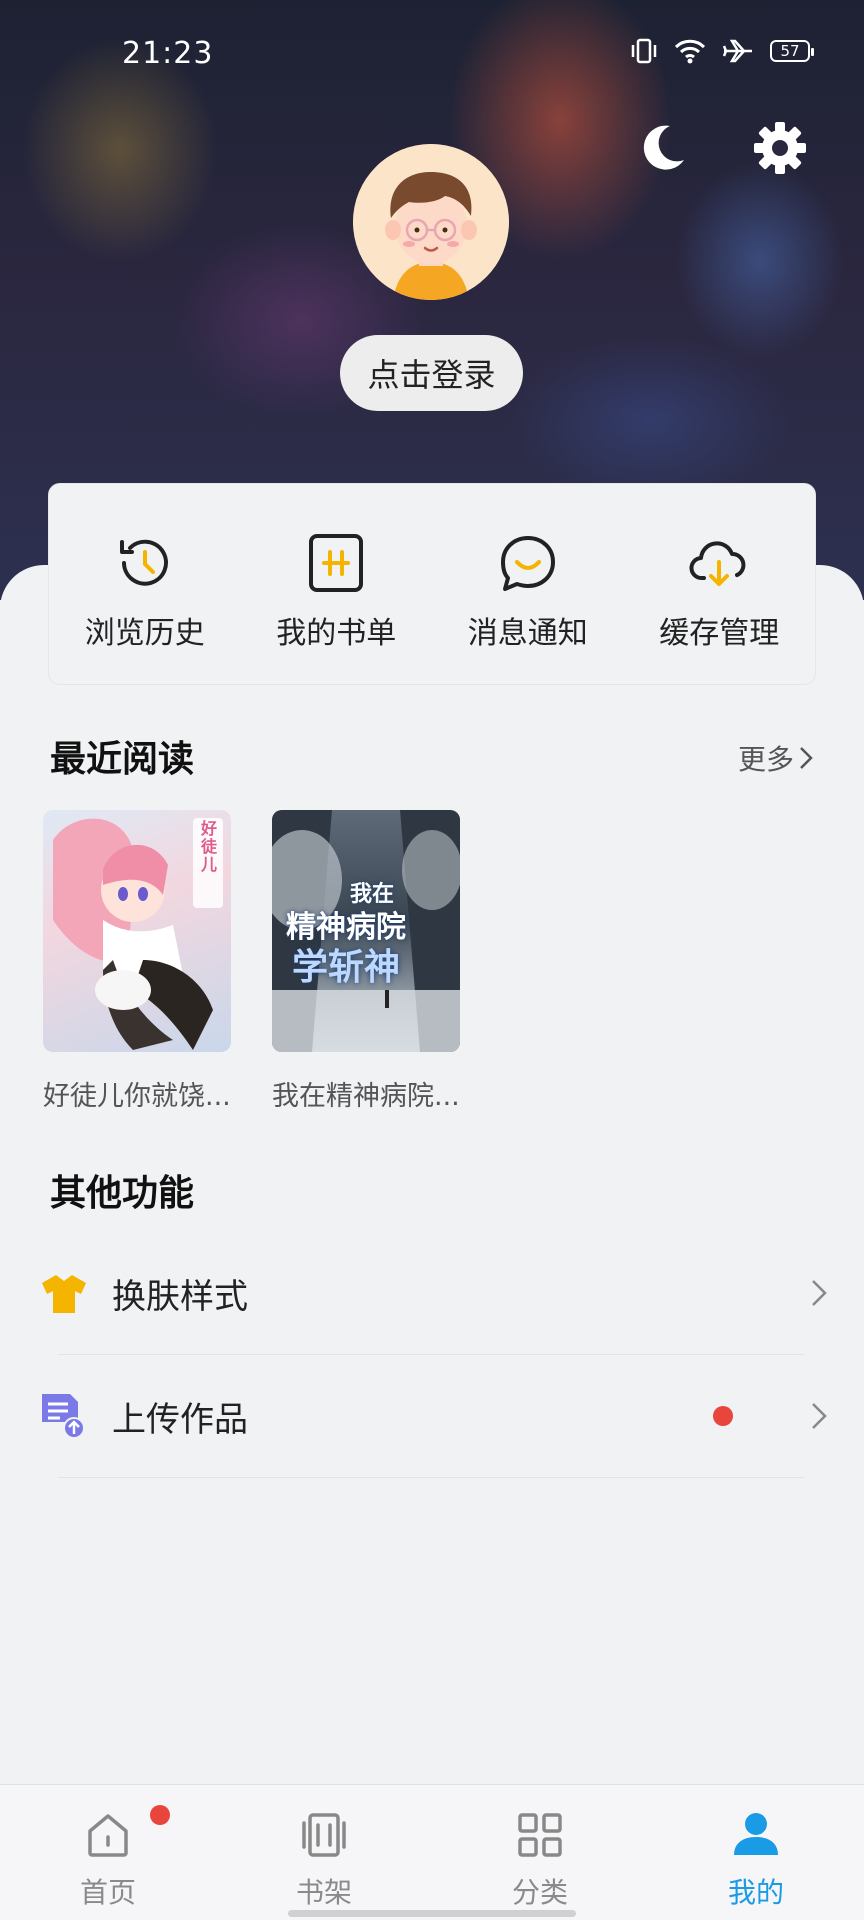 The width and height of the screenshot is (864, 1920). I want to click on quick-actions-card: 浏览历史 我的书单 消息通知 缓存管理, so click(432, 584).